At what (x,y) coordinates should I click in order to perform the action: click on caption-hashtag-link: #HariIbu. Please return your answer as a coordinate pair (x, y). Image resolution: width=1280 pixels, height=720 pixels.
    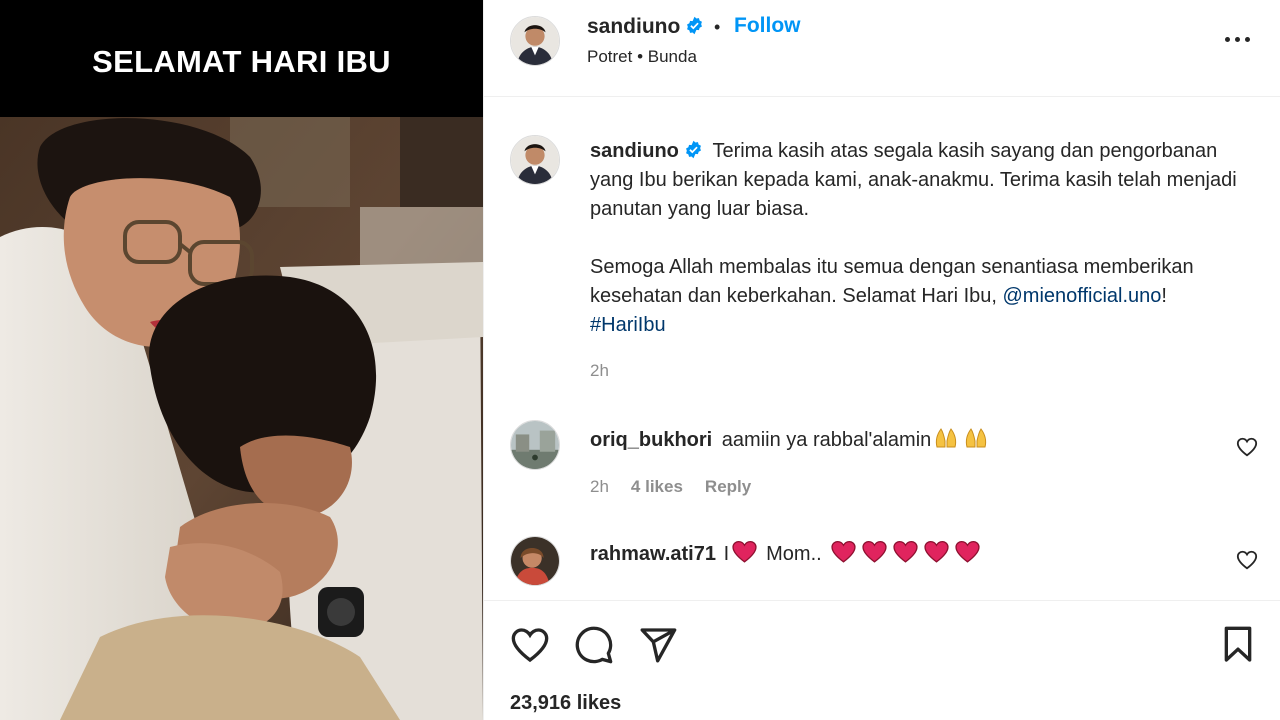
    Looking at the image, I should click on (628, 325).